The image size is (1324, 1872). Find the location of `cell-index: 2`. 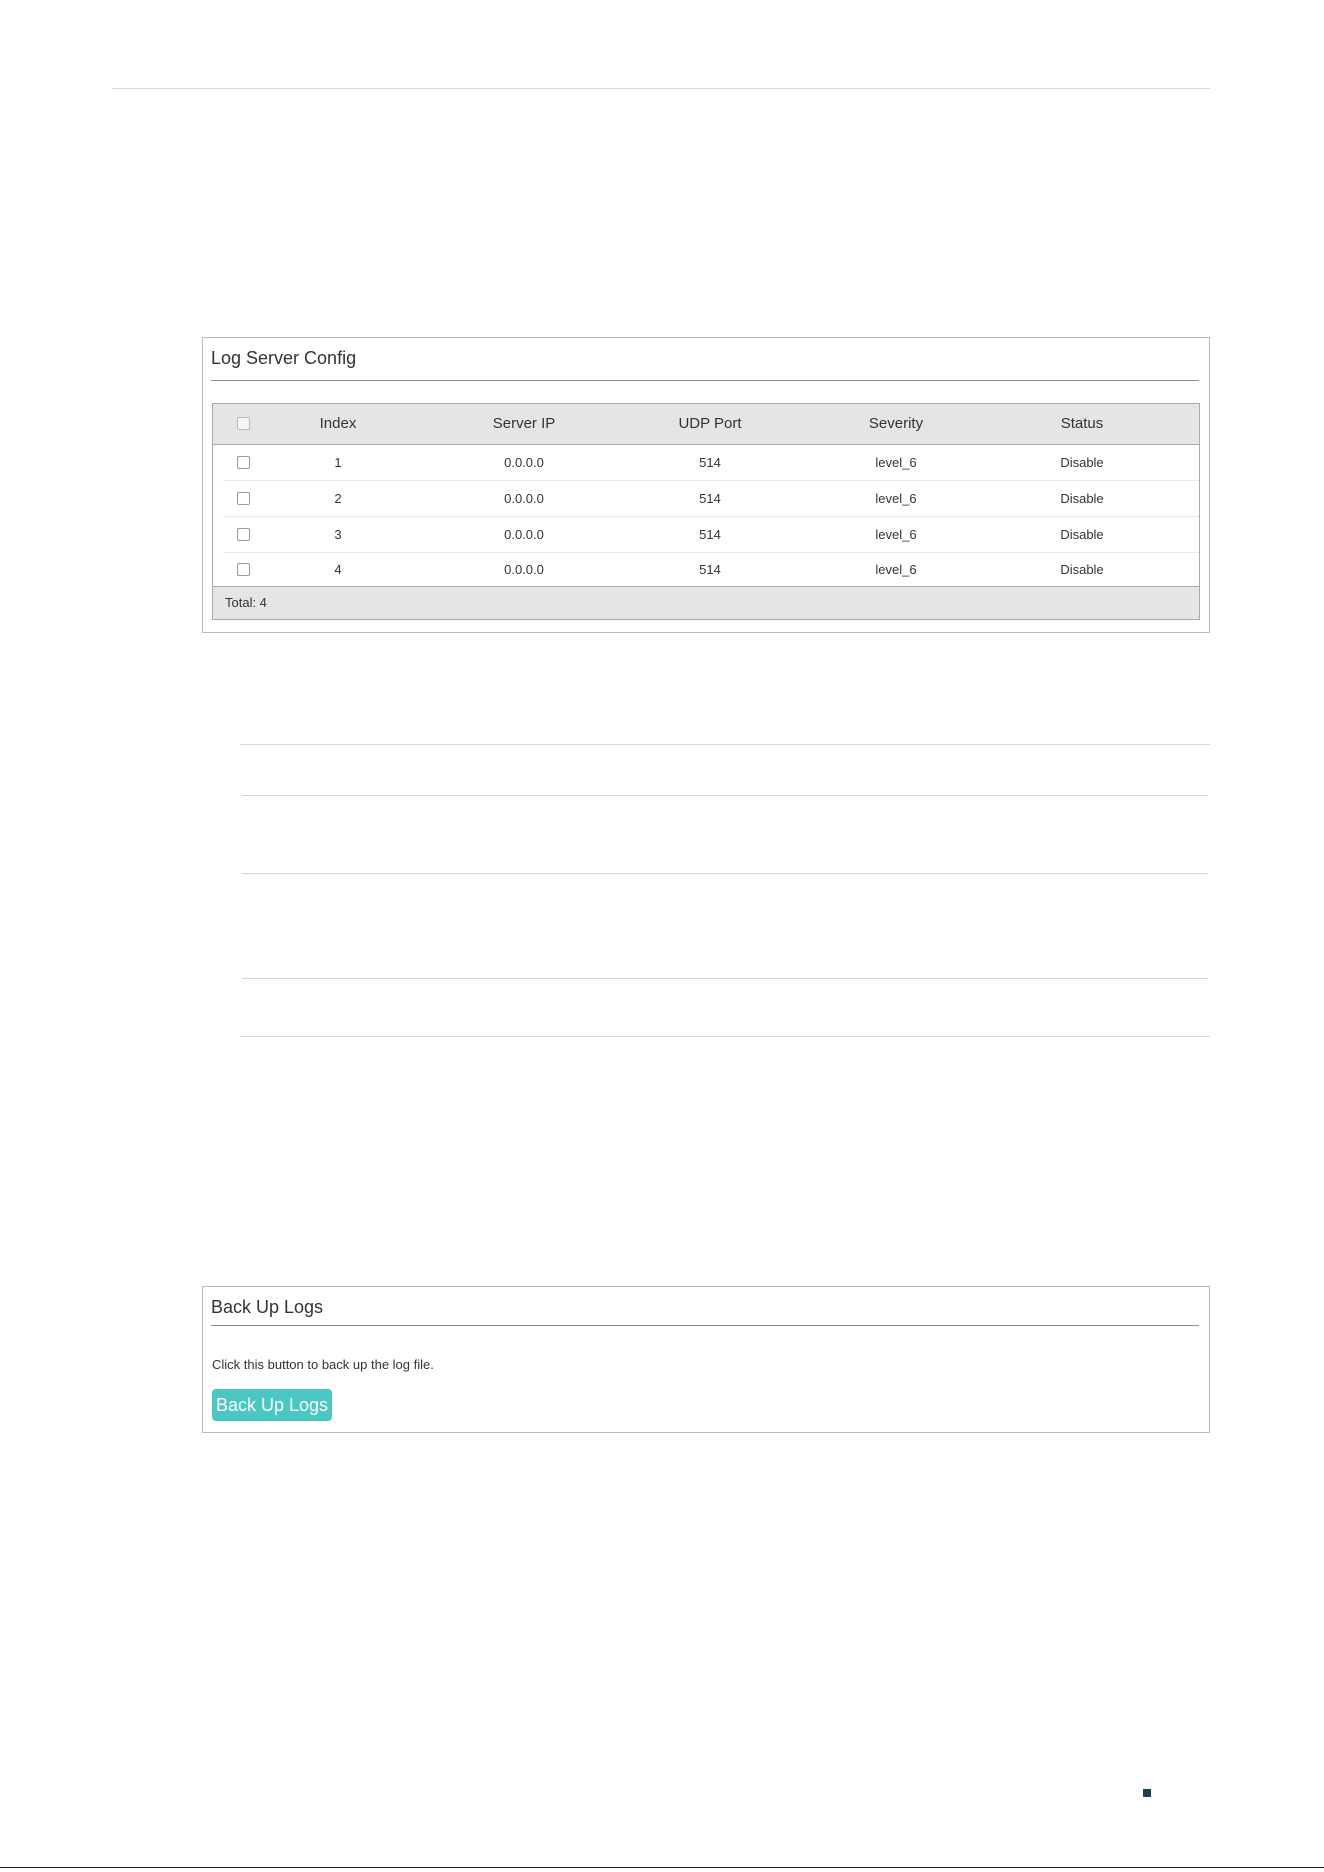

cell-index: 2 is located at coordinates (338, 498).